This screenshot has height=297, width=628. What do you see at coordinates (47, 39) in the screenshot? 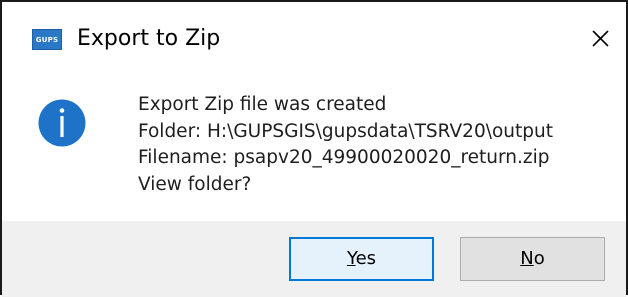
I see `app-icon: GUPS` at bounding box center [47, 39].